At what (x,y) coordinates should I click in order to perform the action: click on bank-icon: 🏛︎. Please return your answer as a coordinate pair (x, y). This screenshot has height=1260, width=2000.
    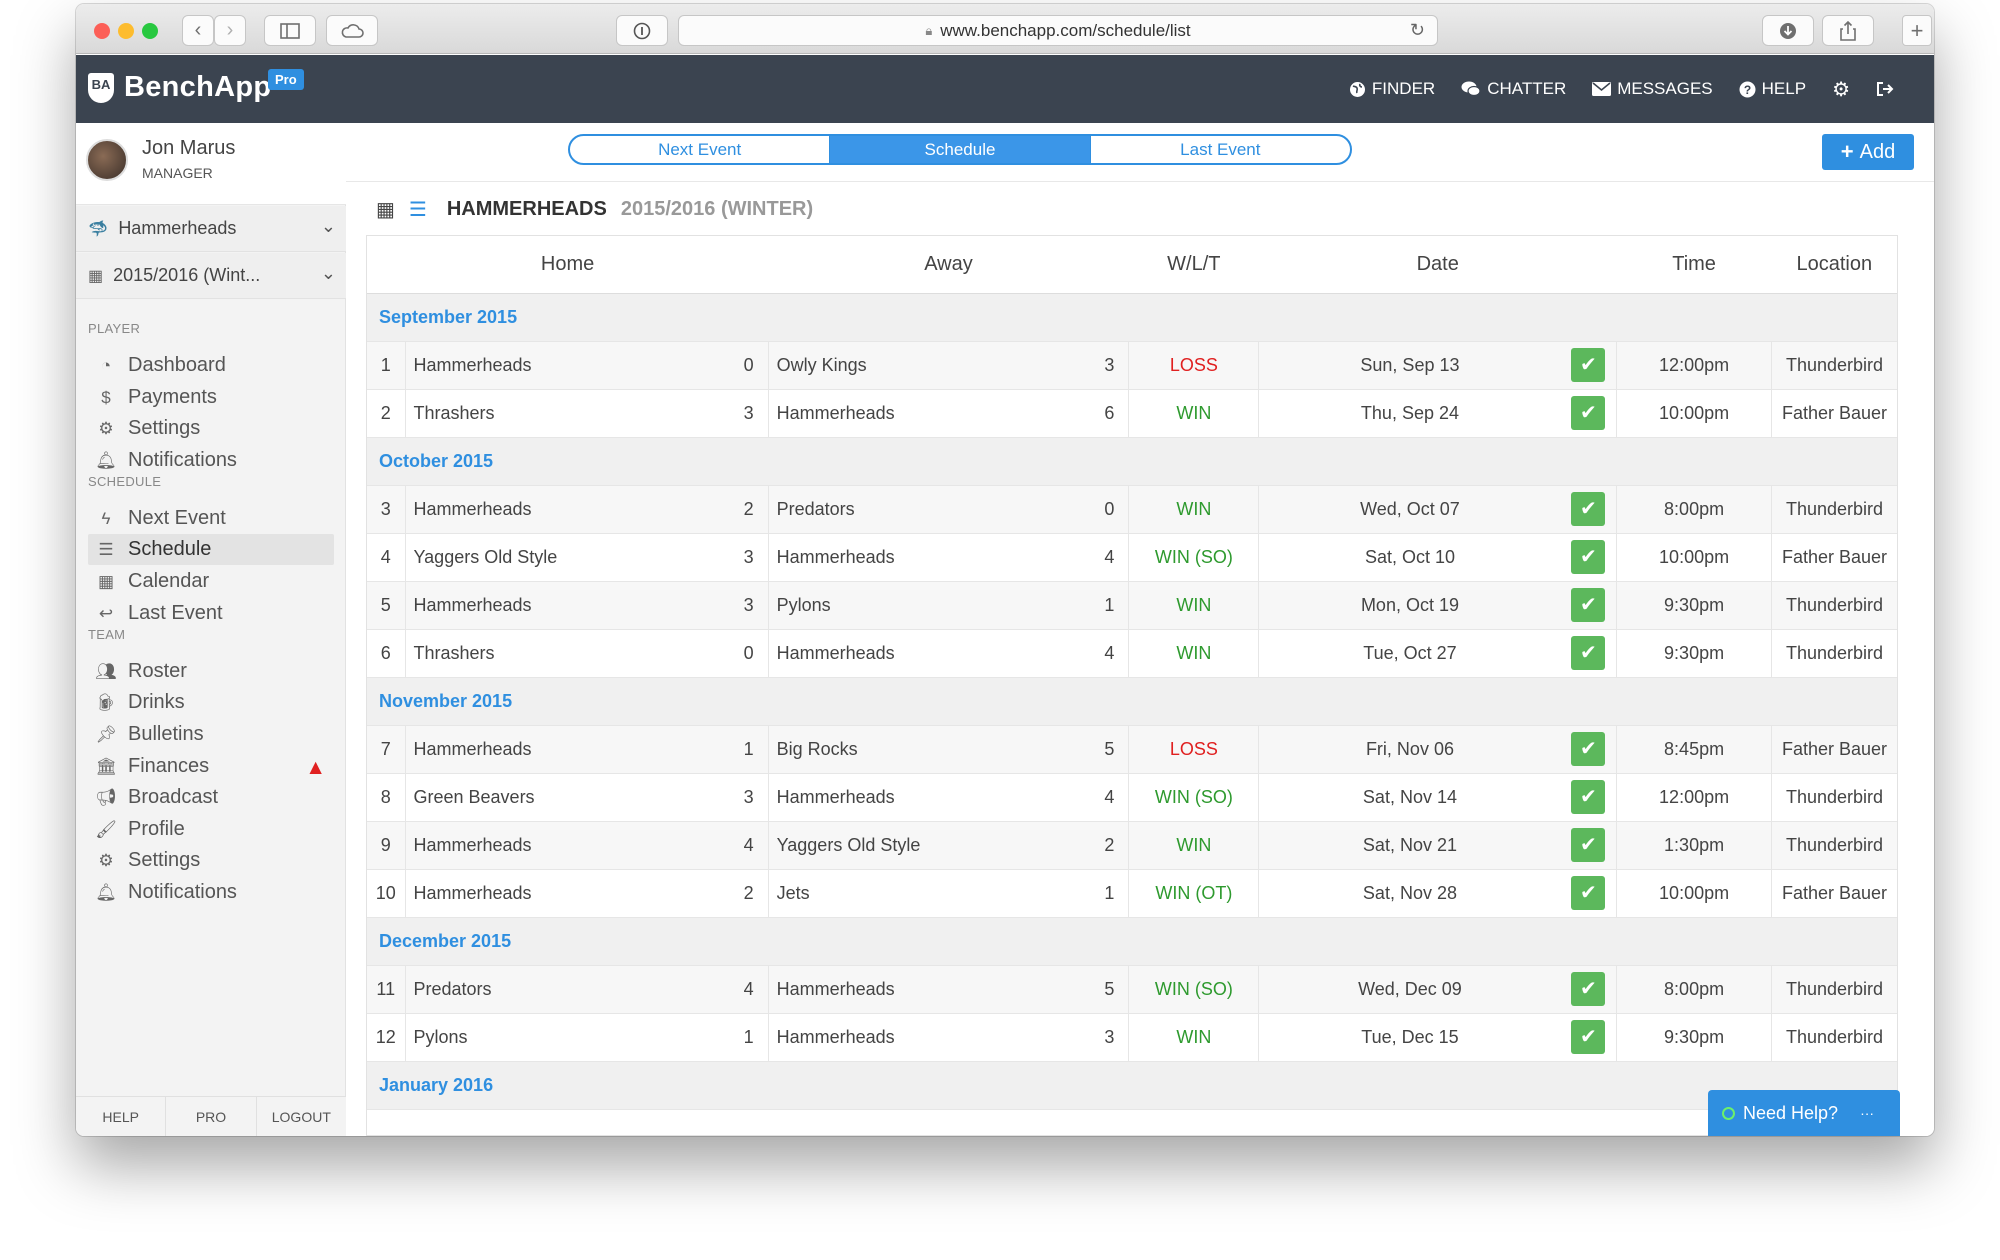
    Looking at the image, I should click on (106, 766).